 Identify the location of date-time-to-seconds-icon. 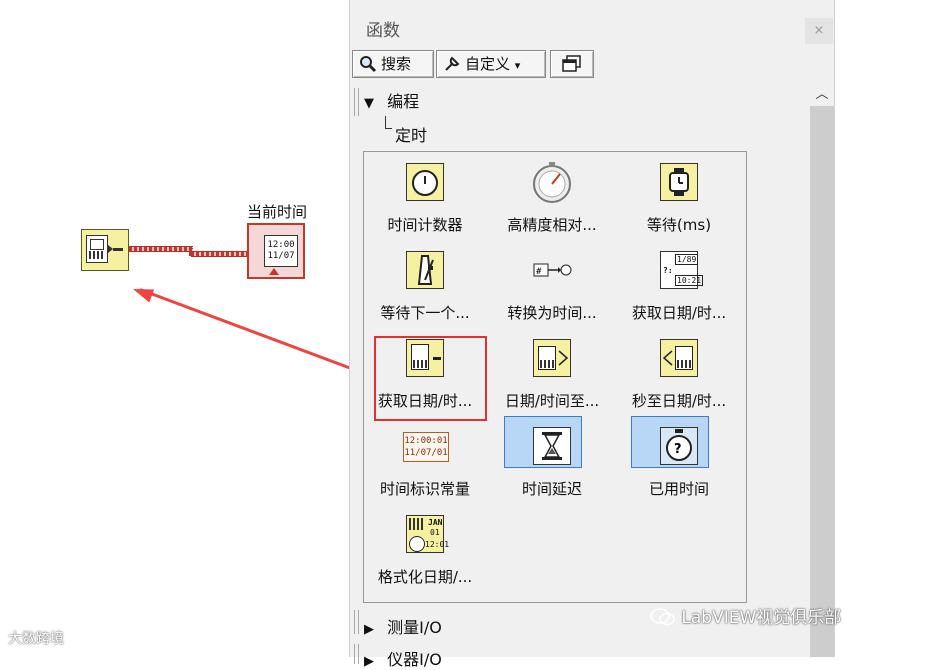
(552, 358).